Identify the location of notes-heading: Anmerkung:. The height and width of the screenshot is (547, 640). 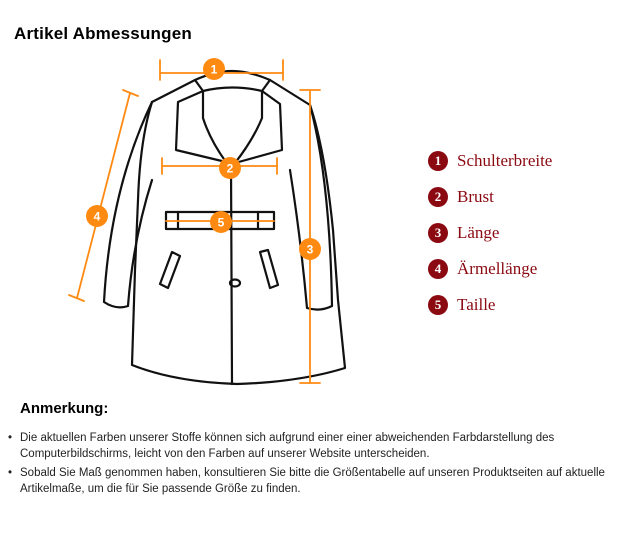
(64, 408).